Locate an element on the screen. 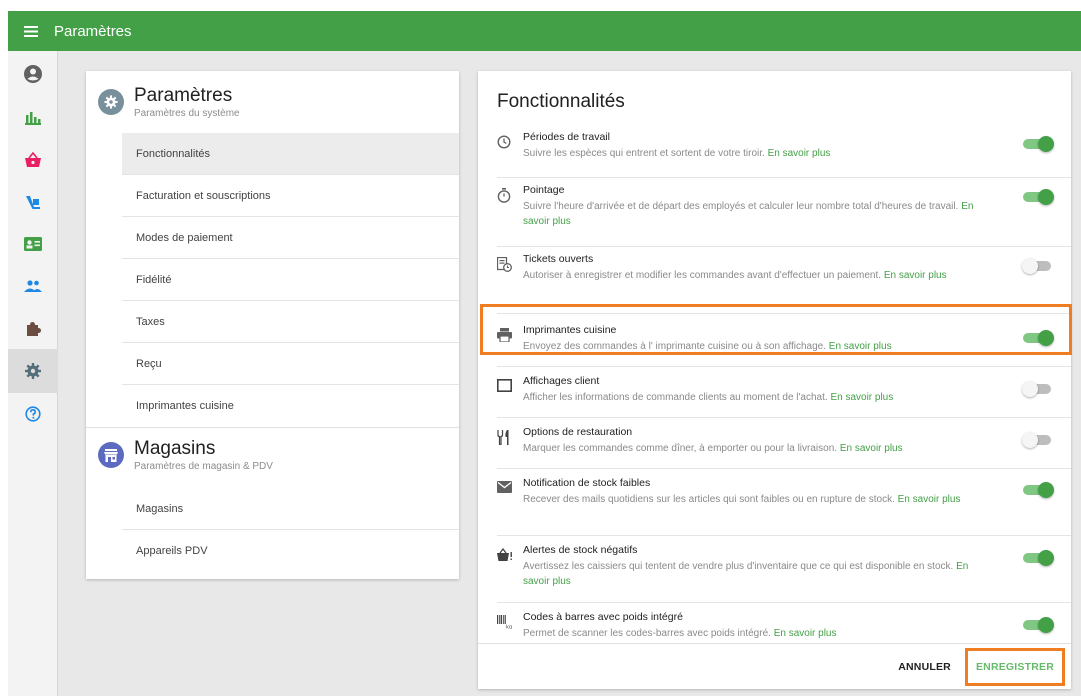  nav-customers is located at coordinates (33, 286).